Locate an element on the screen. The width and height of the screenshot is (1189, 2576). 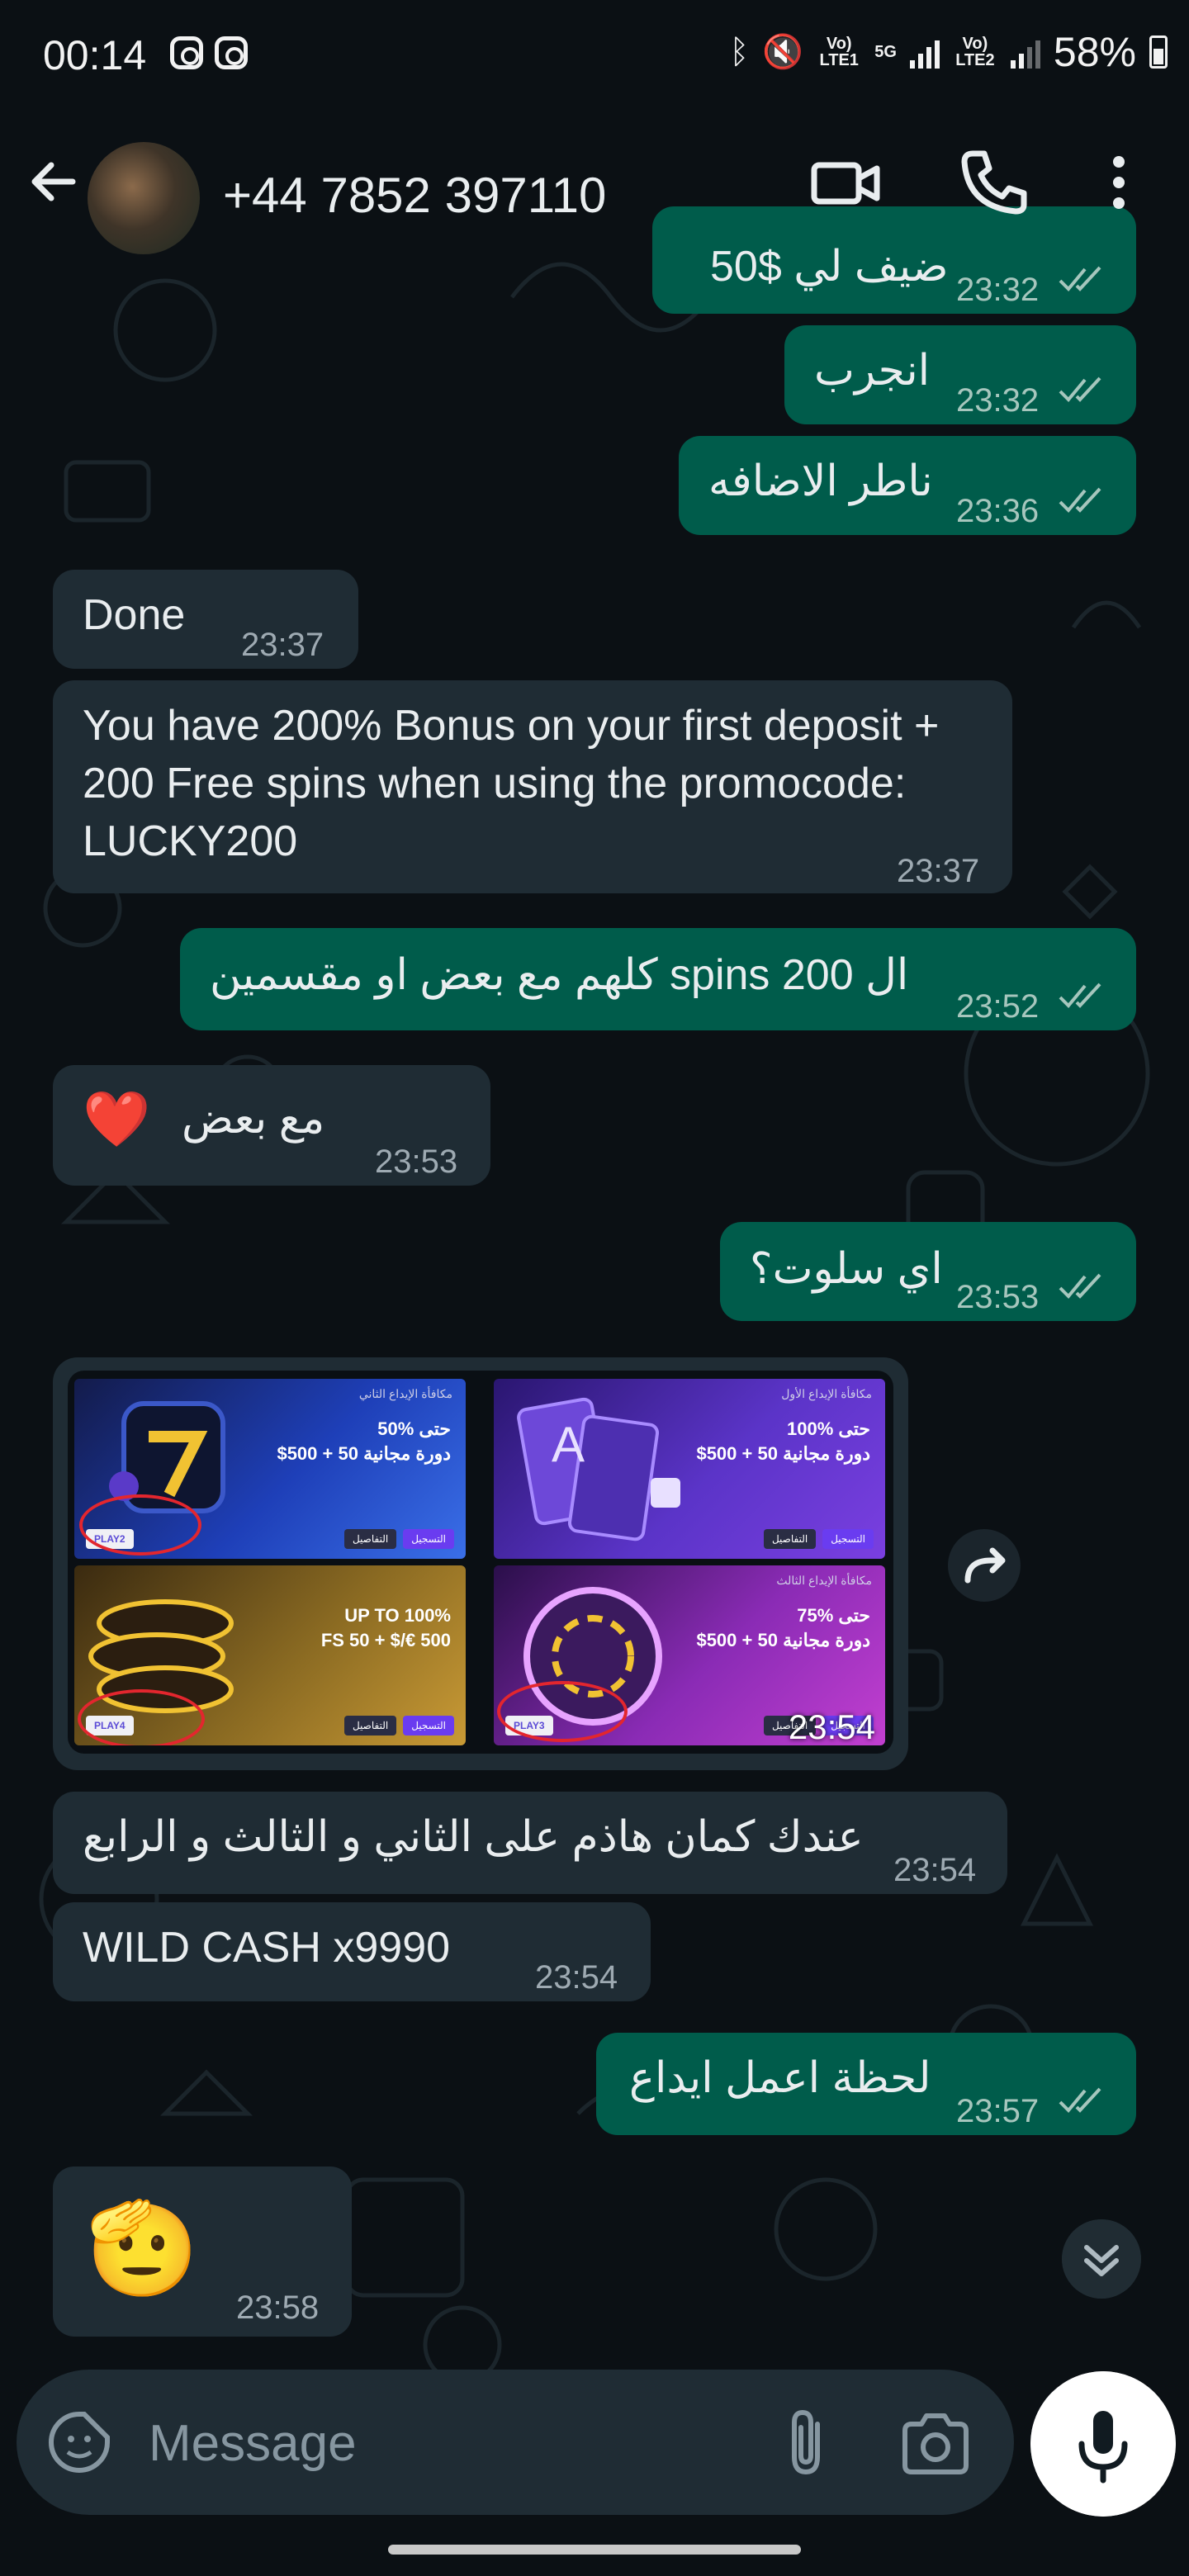
network-type-label: 5G is located at coordinates (885, 52).